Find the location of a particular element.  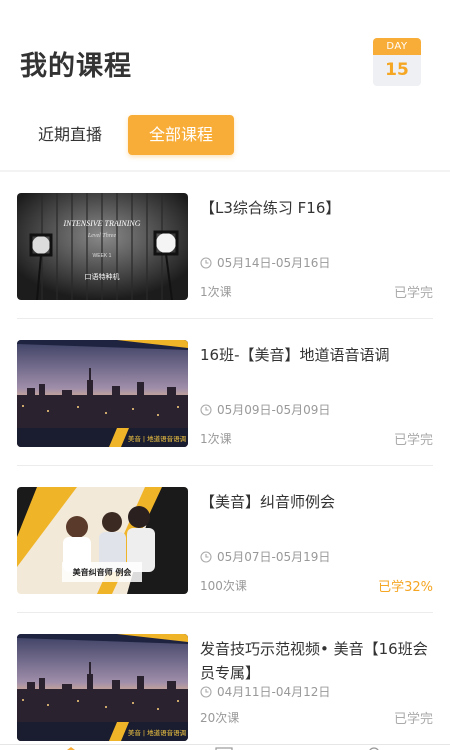

course-date-text: 04月11日-04月12日 is located at coordinates (274, 692).